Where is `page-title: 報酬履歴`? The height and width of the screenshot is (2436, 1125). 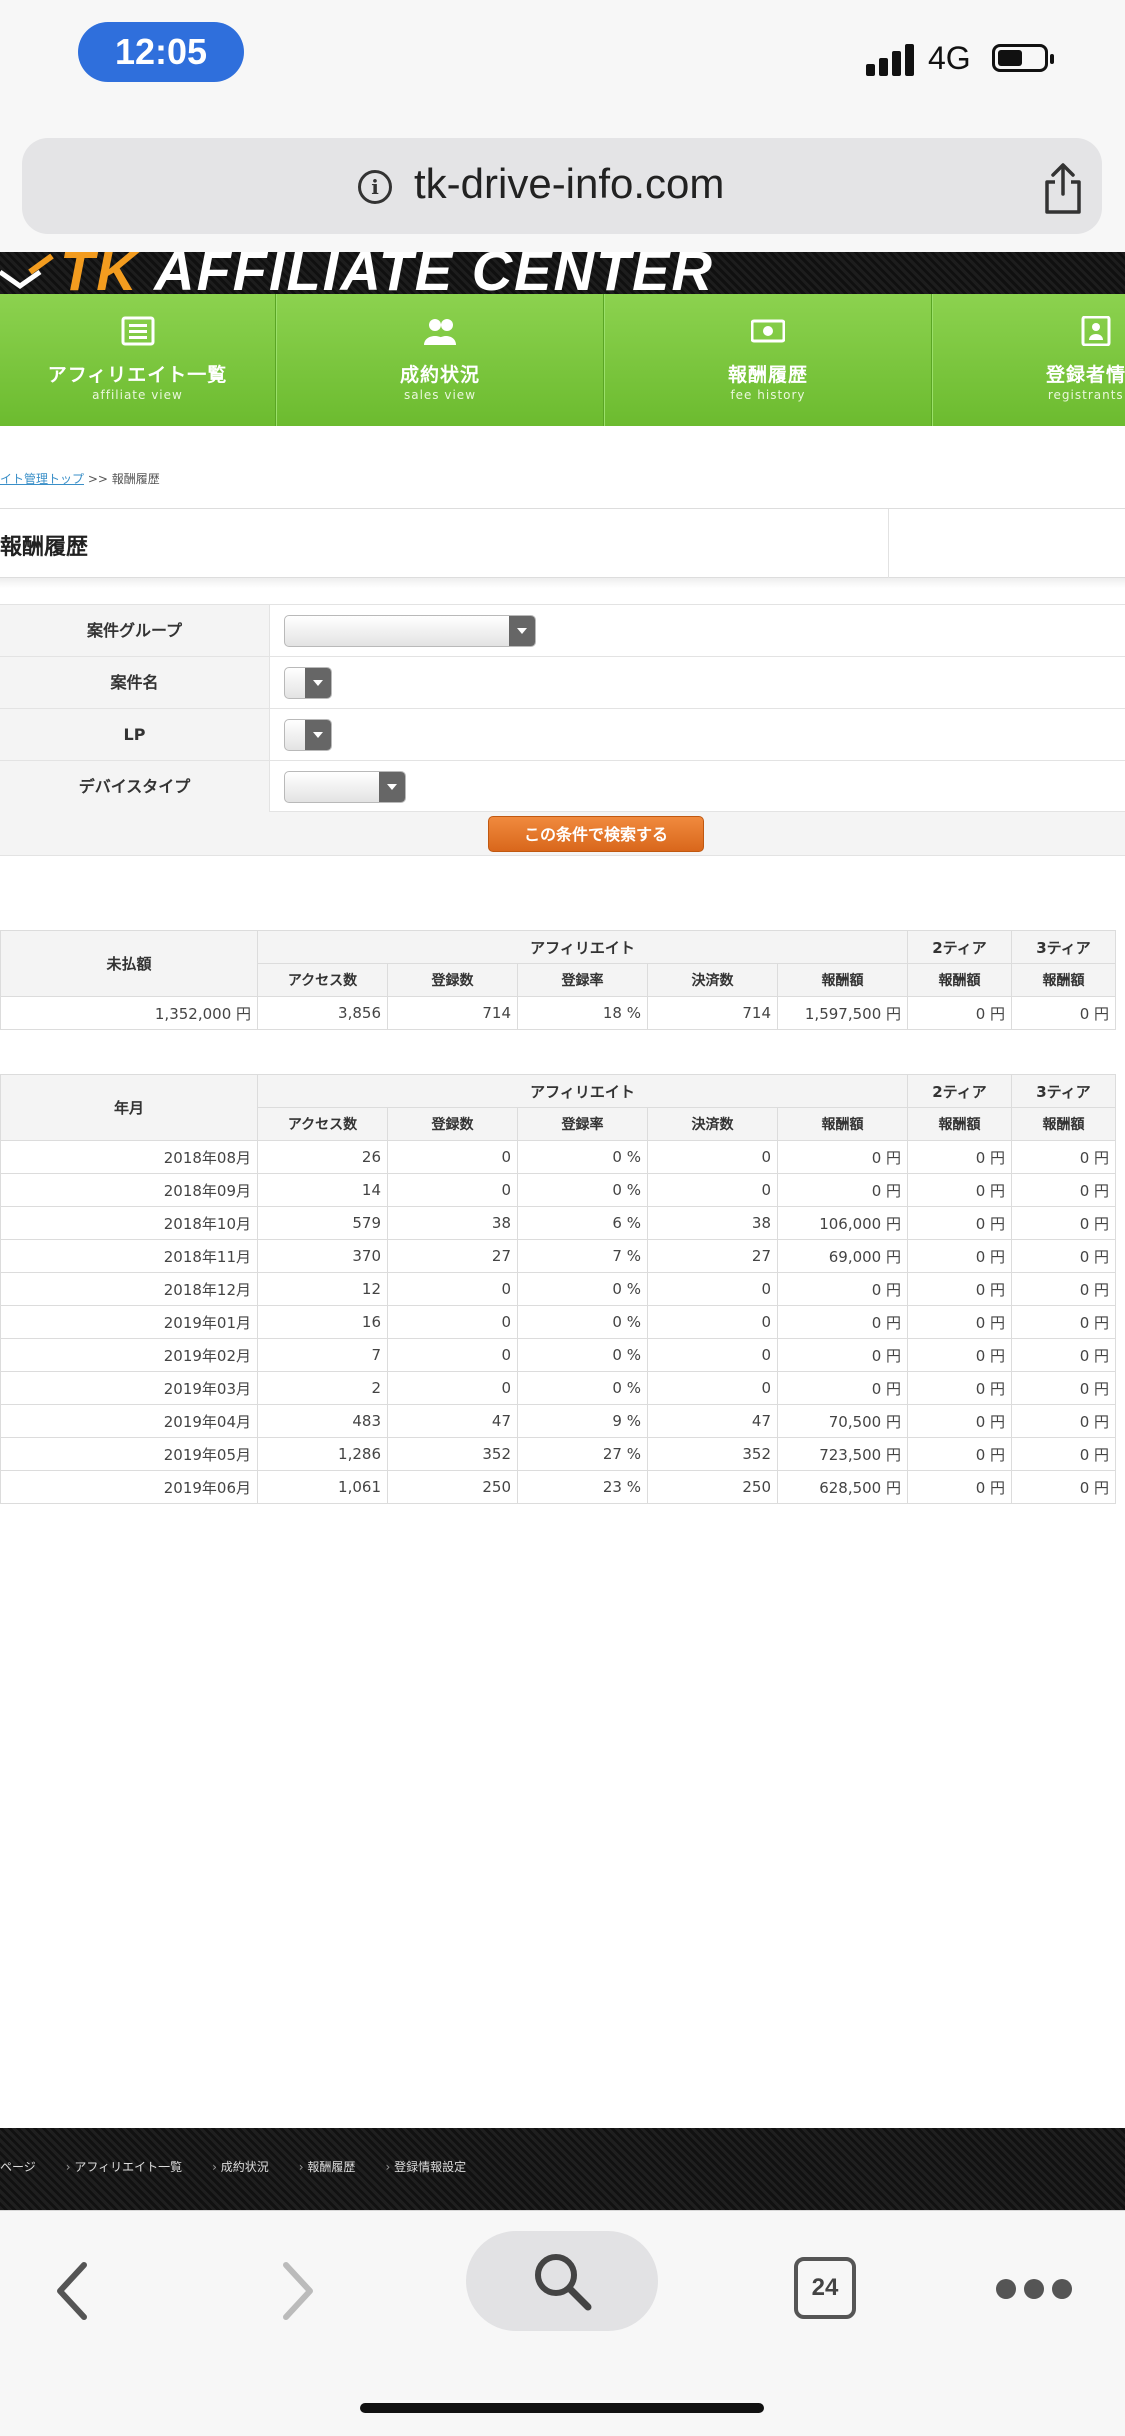 page-title: 報酬履歴 is located at coordinates (44, 547).